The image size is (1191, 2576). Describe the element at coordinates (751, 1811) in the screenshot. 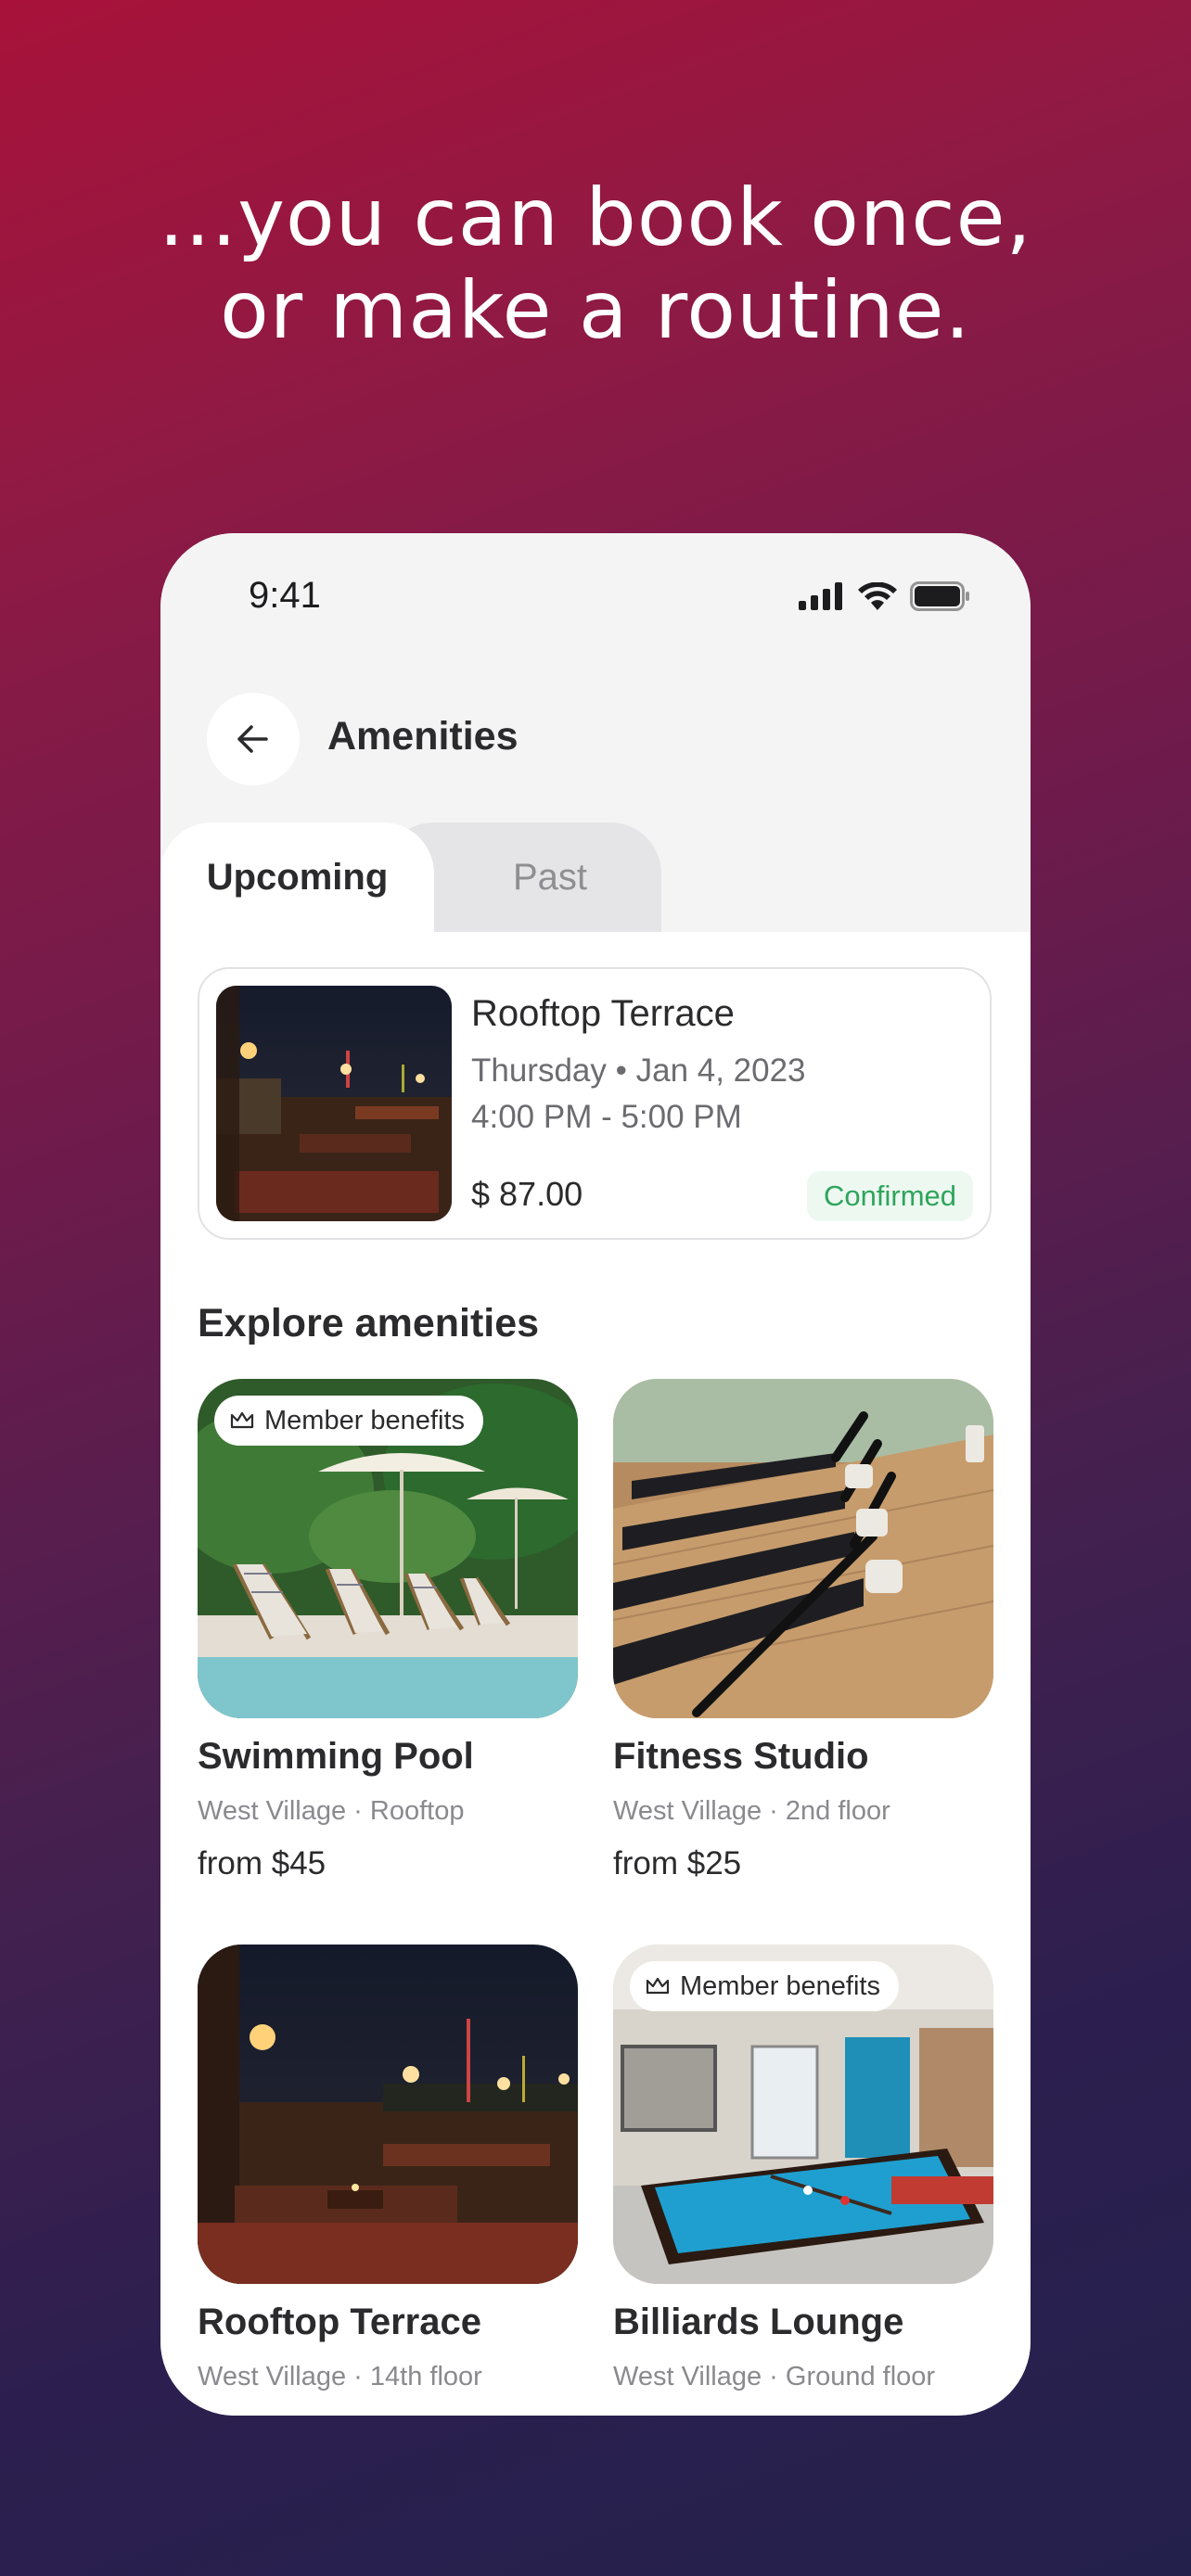

I see `amenity-location: West Village · 2nd floor` at that location.